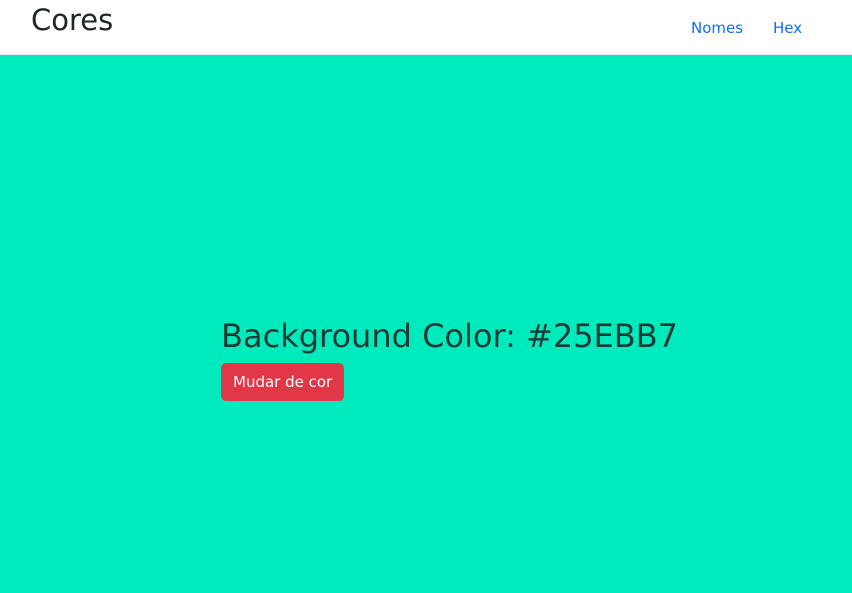  What do you see at coordinates (283, 382) in the screenshot?
I see `change-color-button: Mudar de cor` at bounding box center [283, 382].